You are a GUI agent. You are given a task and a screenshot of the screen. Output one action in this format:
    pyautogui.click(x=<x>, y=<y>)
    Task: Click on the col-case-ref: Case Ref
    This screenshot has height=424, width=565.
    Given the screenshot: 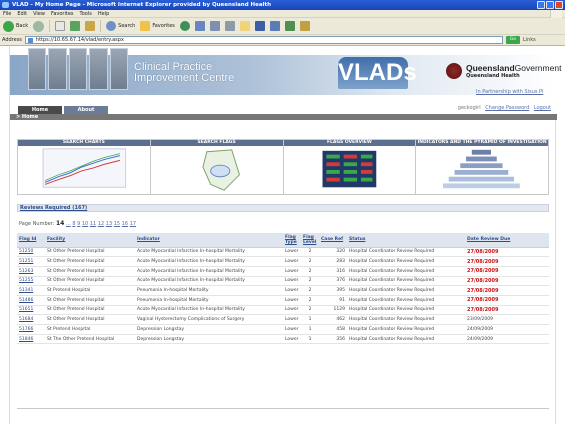 What is the action you would take?
    pyautogui.click(x=333, y=240)
    